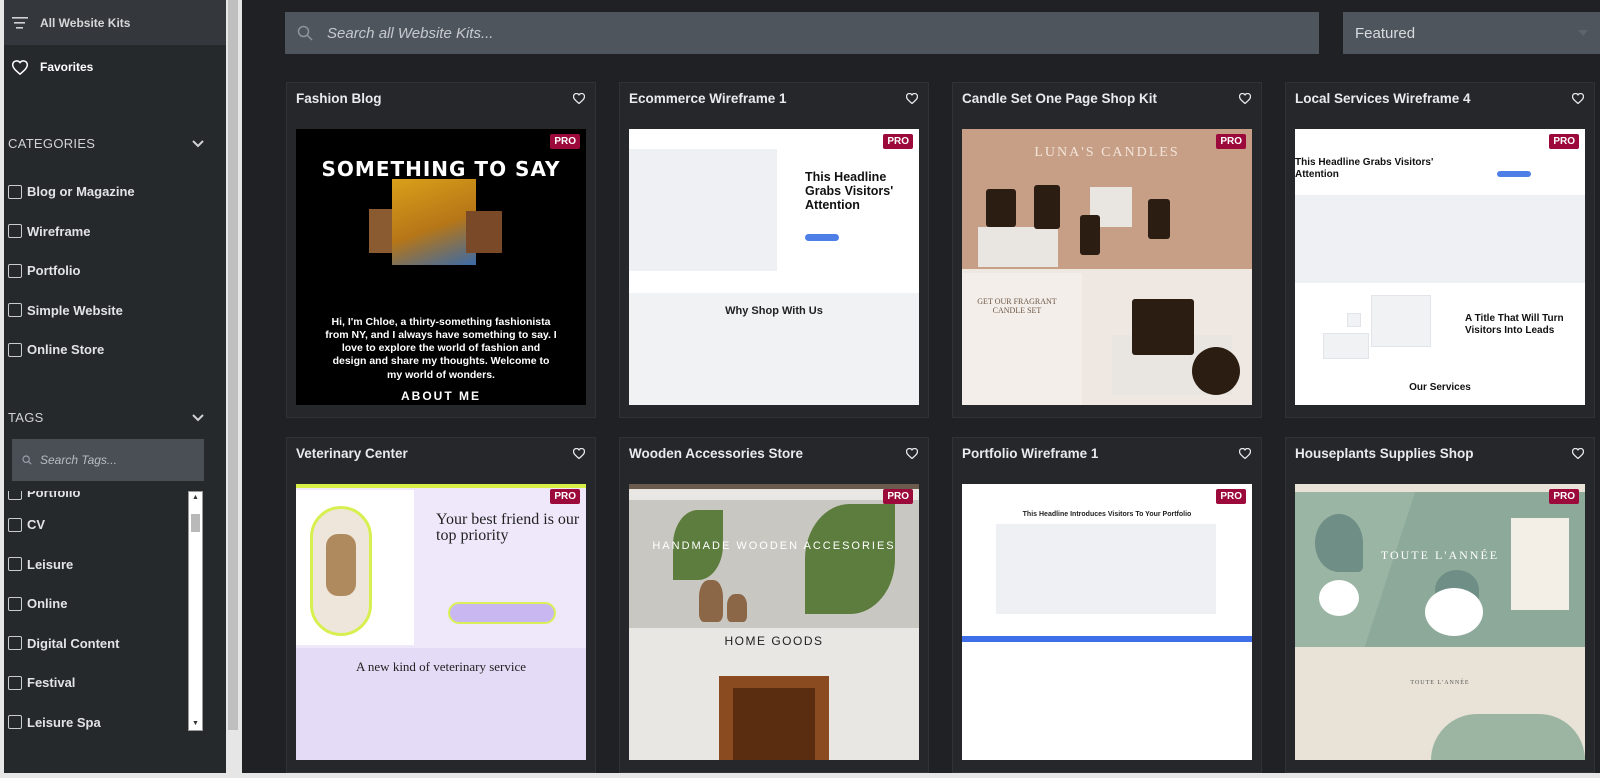 Image resolution: width=1600 pixels, height=778 pixels. I want to click on tags-scrollbar: ▲ ▼, so click(195, 611).